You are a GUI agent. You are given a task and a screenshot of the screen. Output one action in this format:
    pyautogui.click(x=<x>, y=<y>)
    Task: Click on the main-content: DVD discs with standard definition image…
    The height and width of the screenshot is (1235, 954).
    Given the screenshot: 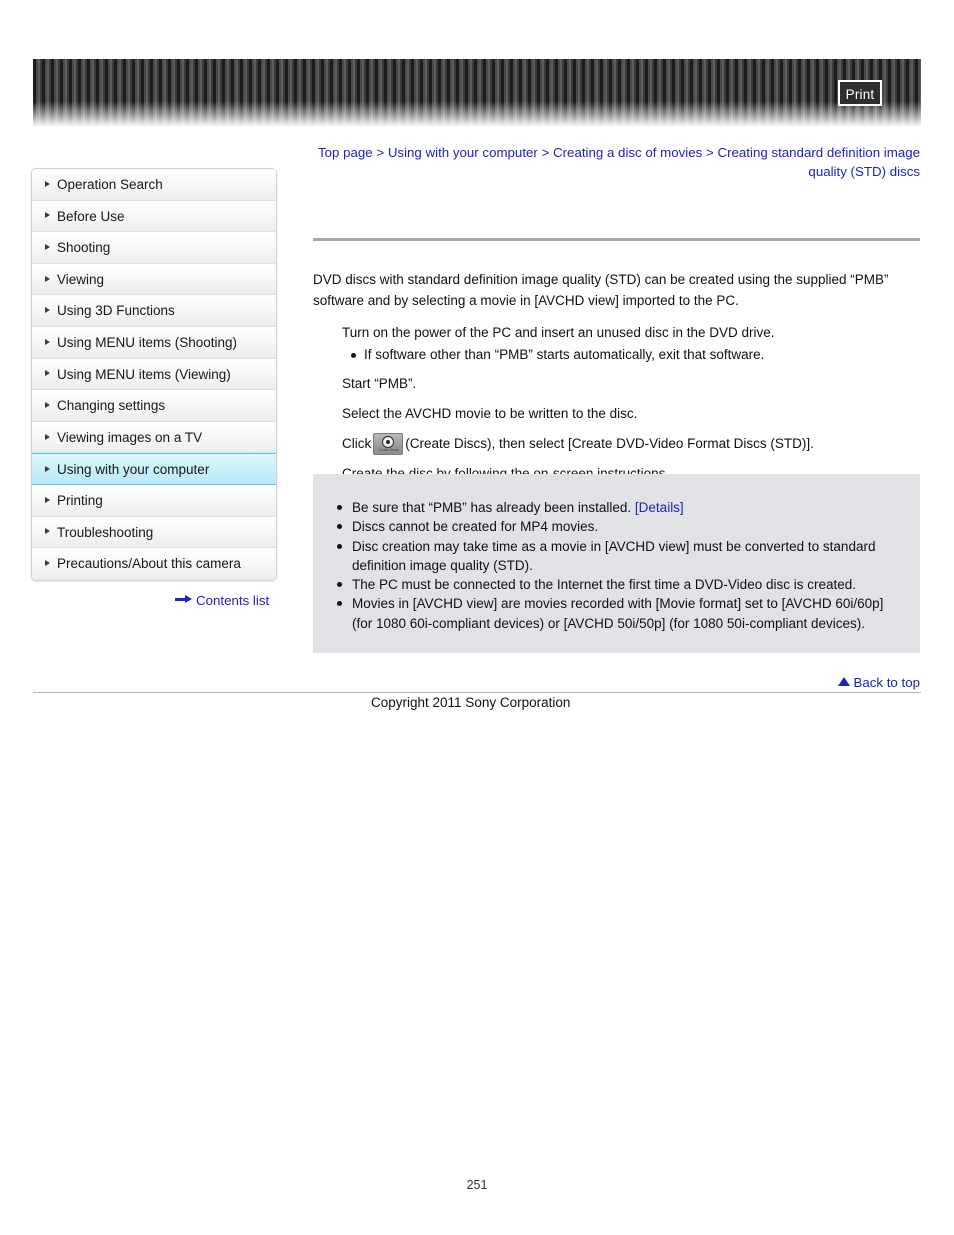 What is the action you would take?
    pyautogui.click(x=616, y=361)
    